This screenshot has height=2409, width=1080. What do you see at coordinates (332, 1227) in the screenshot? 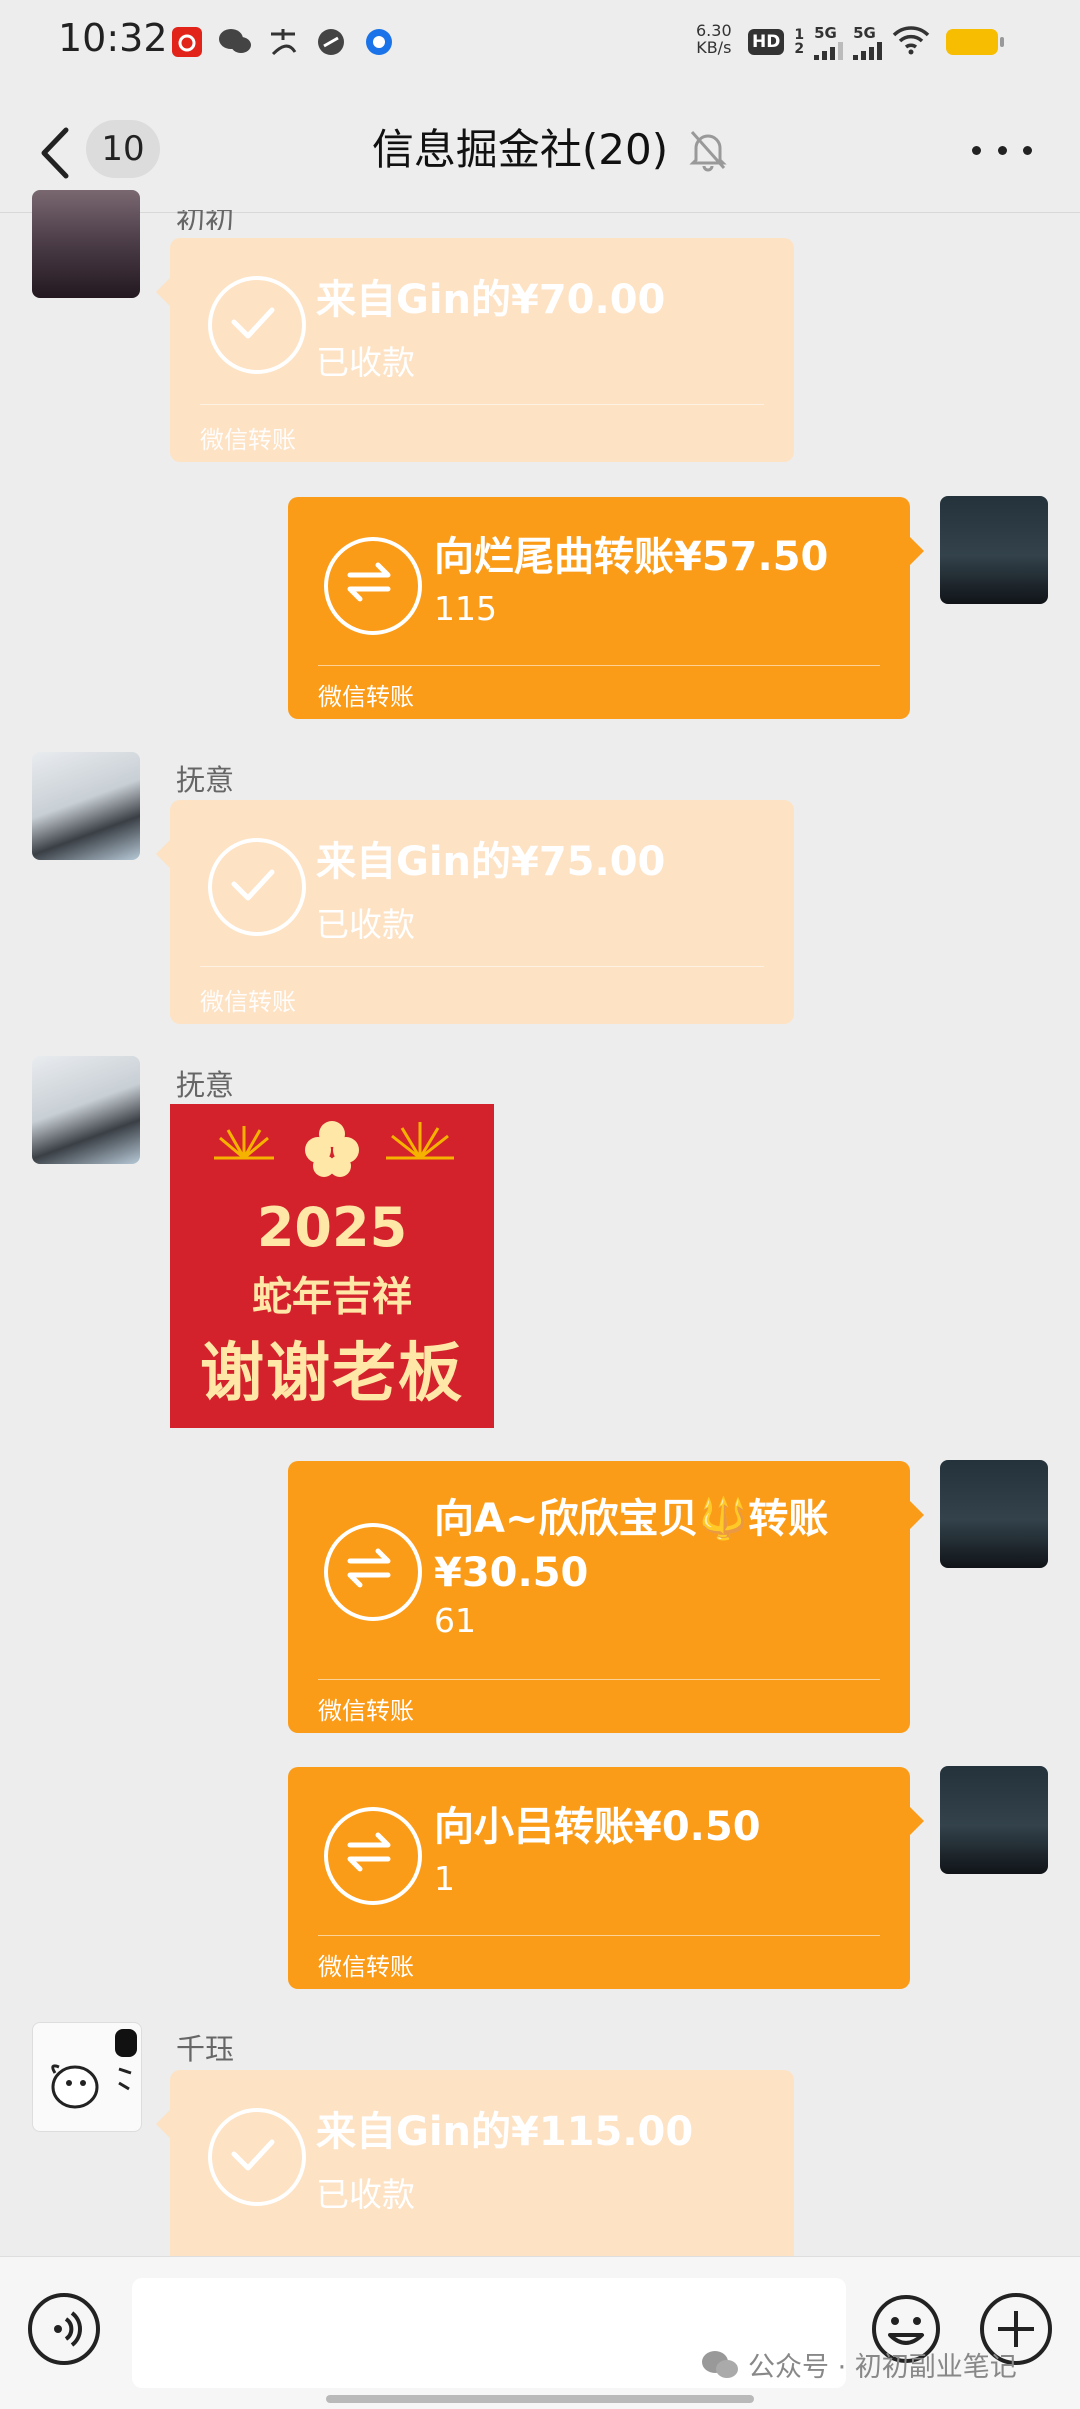
I see `sticker-year: 2025` at bounding box center [332, 1227].